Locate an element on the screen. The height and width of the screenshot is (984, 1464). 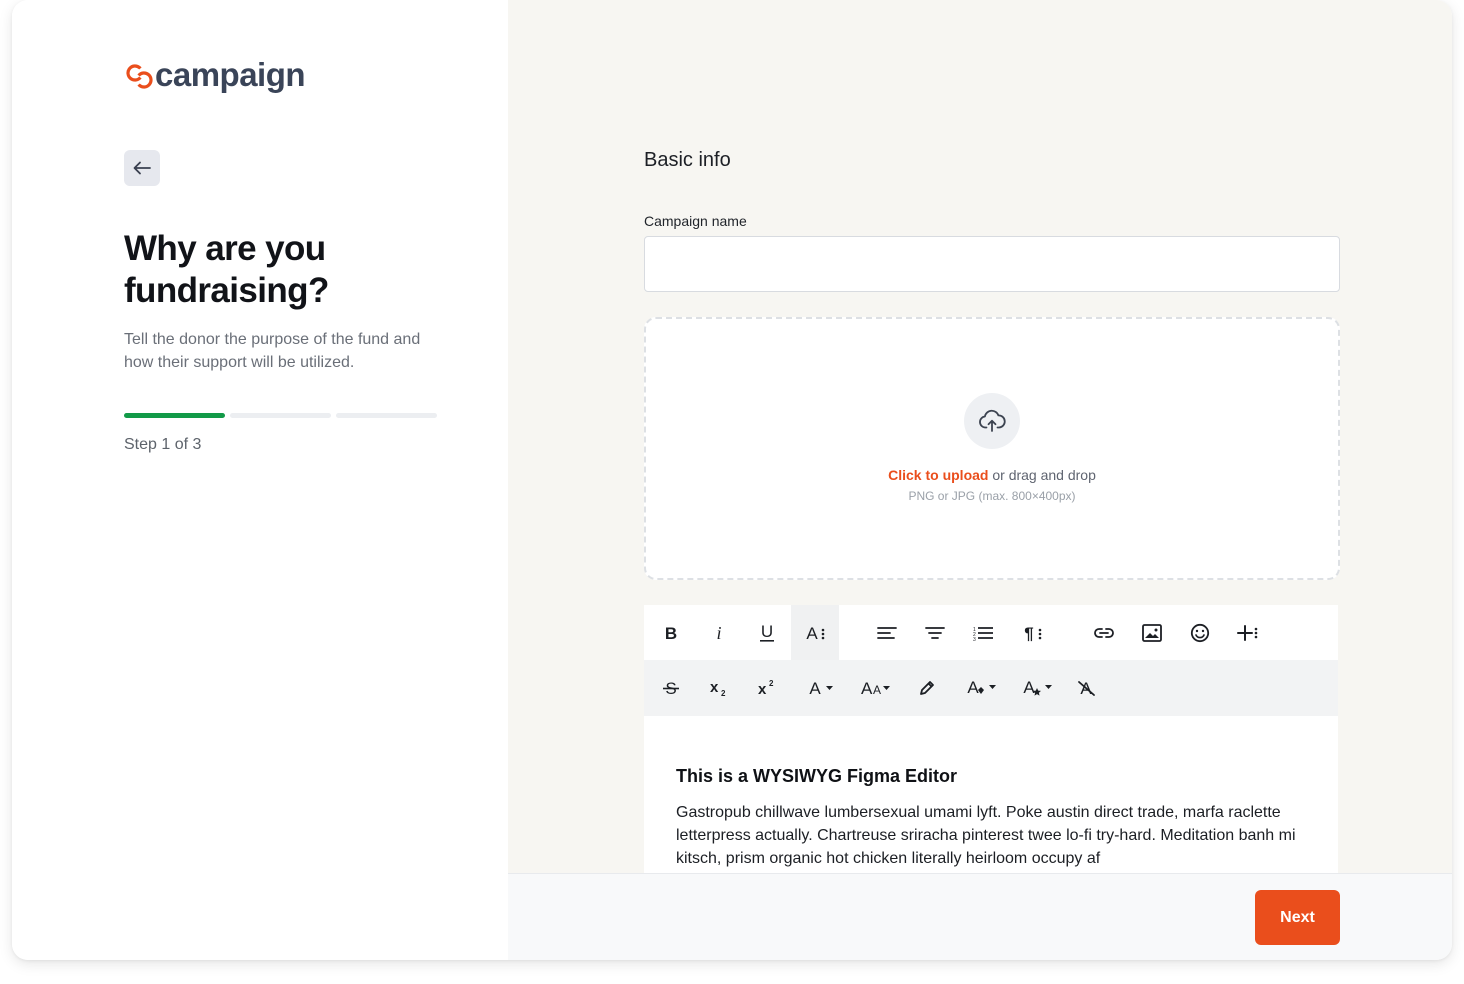
brand-name: campaign is located at coordinates (230, 74).